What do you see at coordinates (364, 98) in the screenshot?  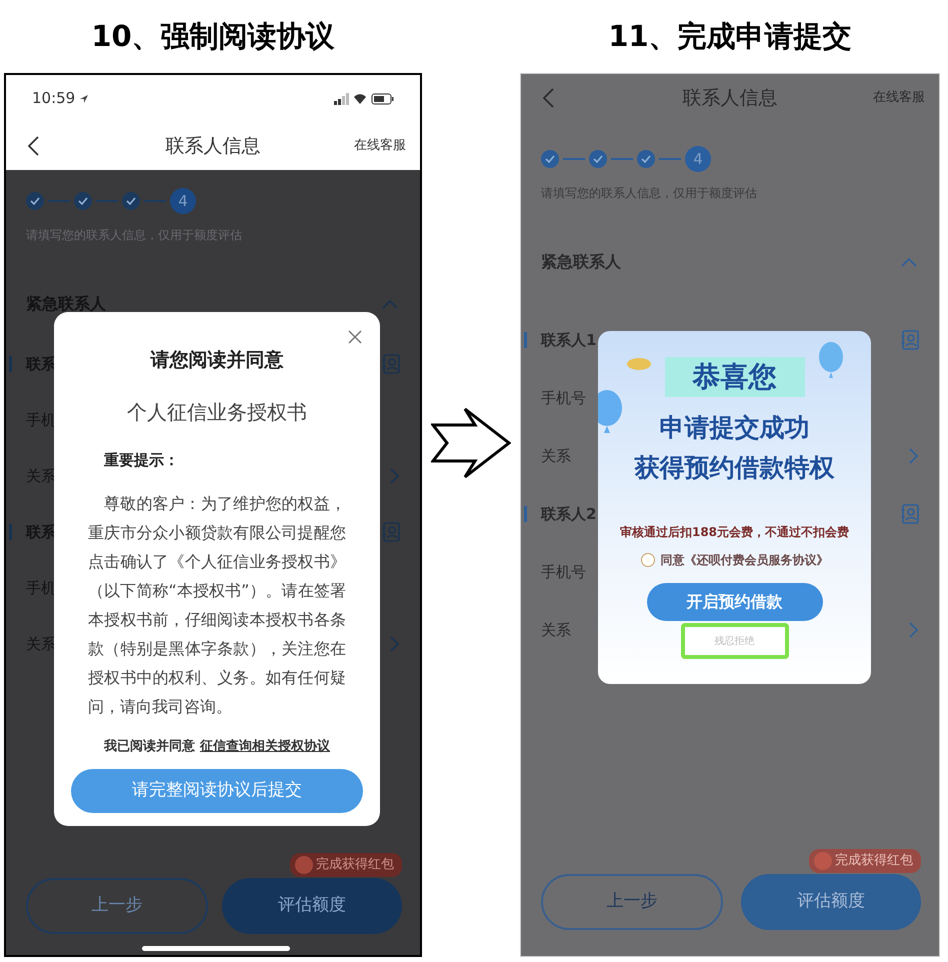 I see `status-icons` at bounding box center [364, 98].